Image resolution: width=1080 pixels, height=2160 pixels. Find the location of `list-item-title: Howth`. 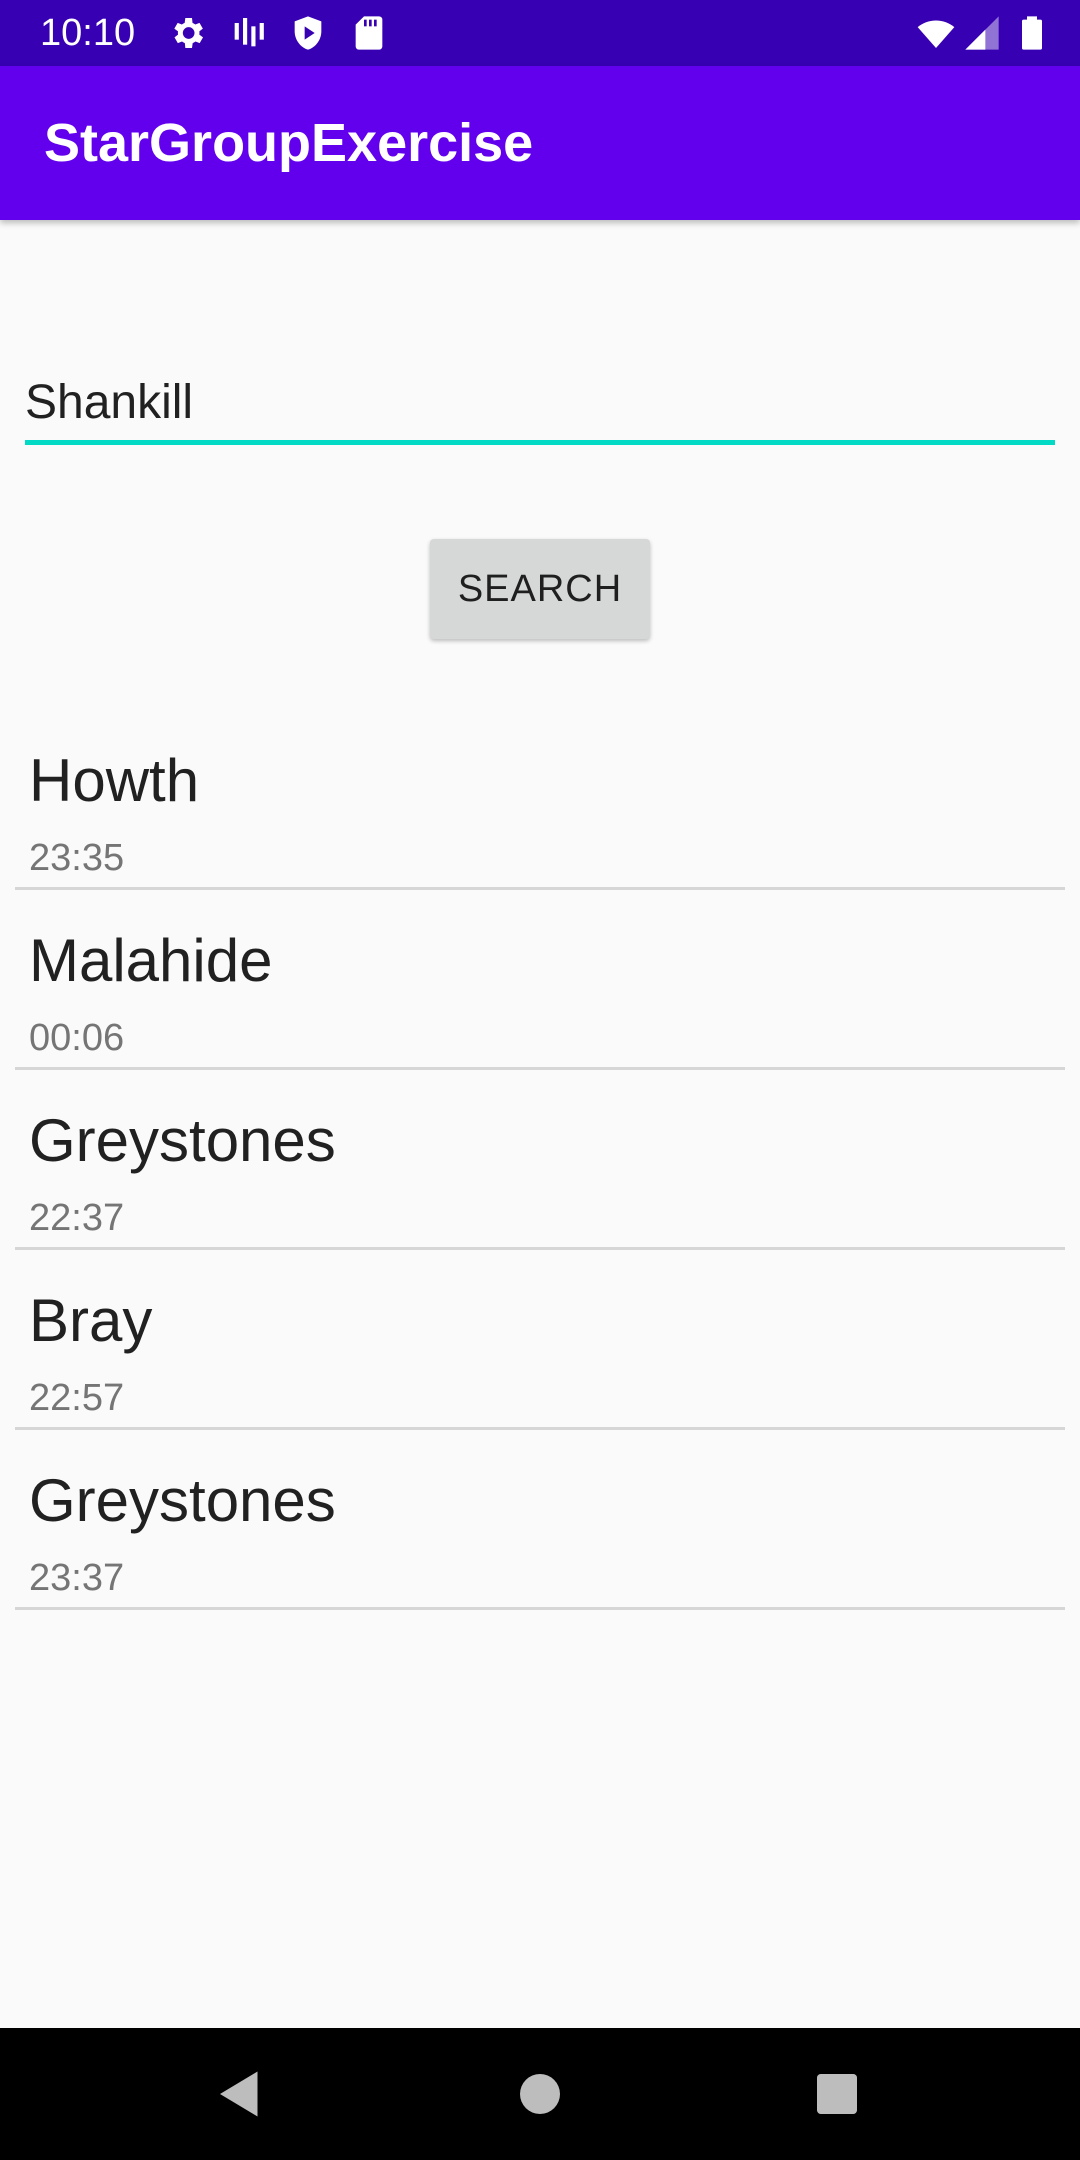

list-item-title: Howth is located at coordinates (114, 780).